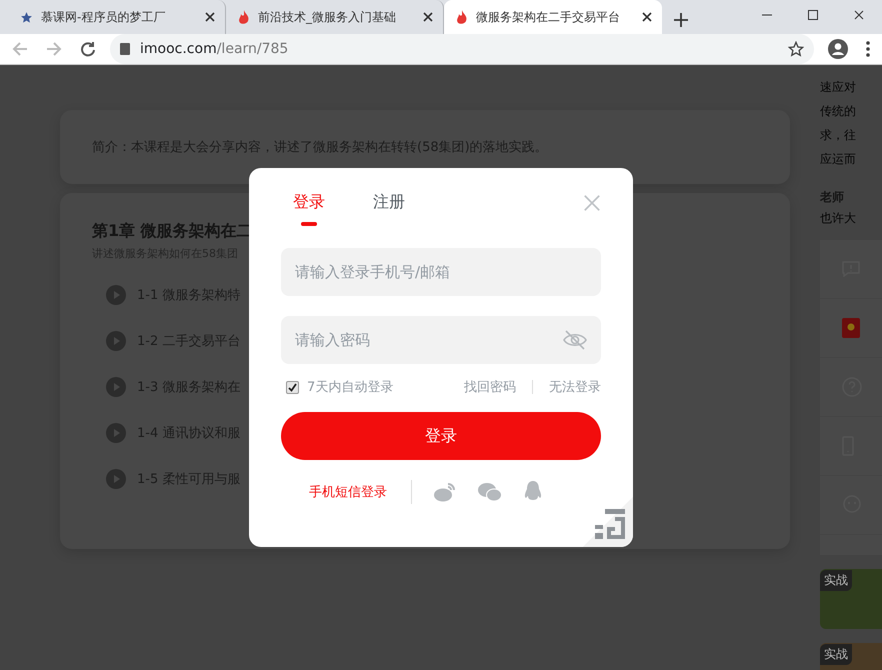 This screenshot has width=882, height=670. What do you see at coordinates (88, 49) in the screenshot?
I see `reload-icon` at bounding box center [88, 49].